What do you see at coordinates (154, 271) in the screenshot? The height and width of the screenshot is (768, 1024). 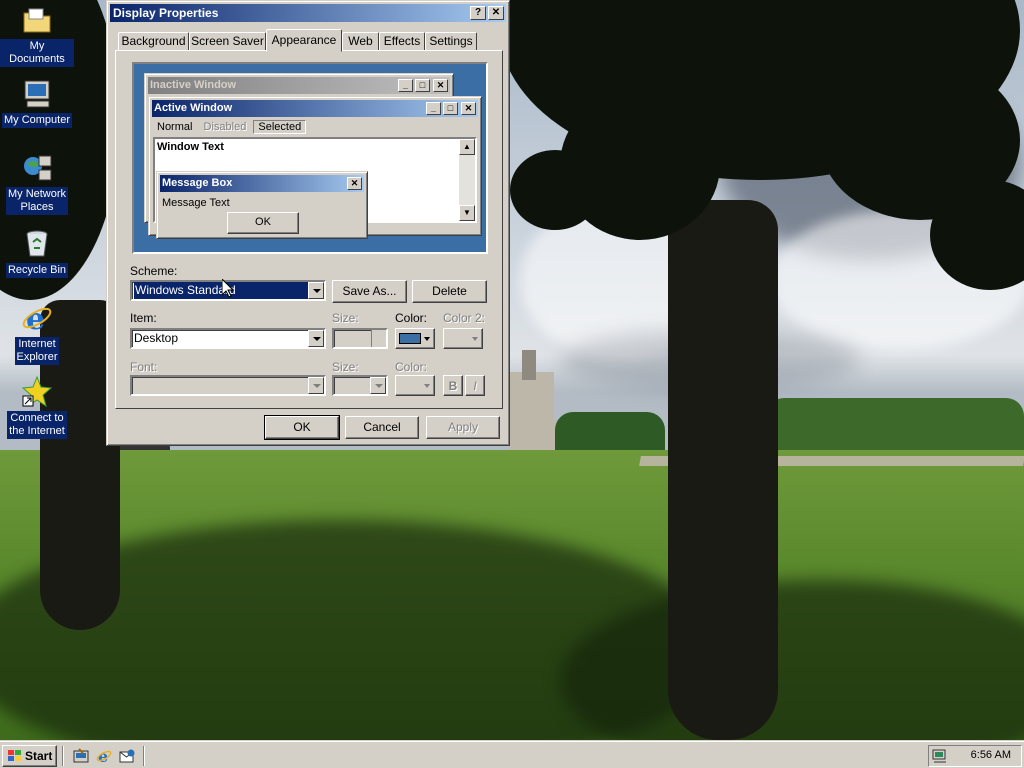 I see `scheme-label: Scheme:` at bounding box center [154, 271].